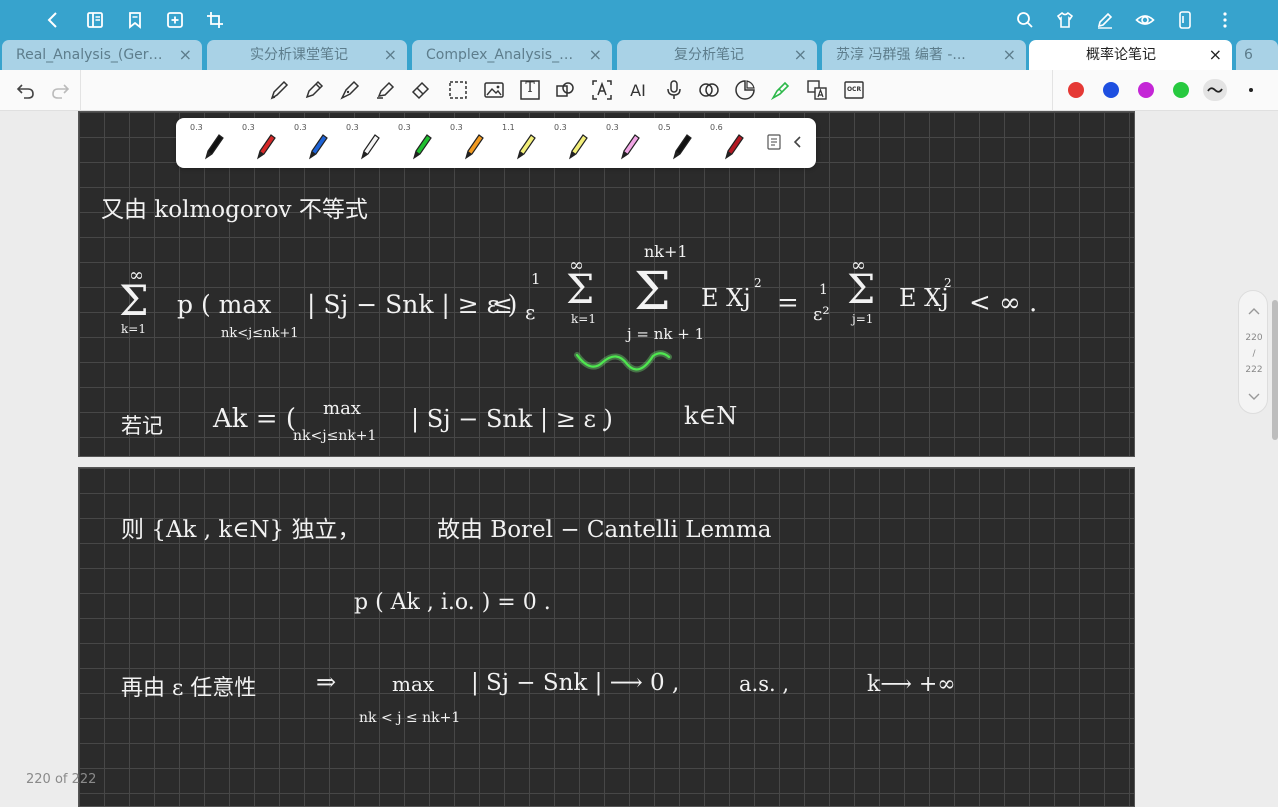  What do you see at coordinates (279, 90) in the screenshot?
I see `pen-tool-icon` at bounding box center [279, 90].